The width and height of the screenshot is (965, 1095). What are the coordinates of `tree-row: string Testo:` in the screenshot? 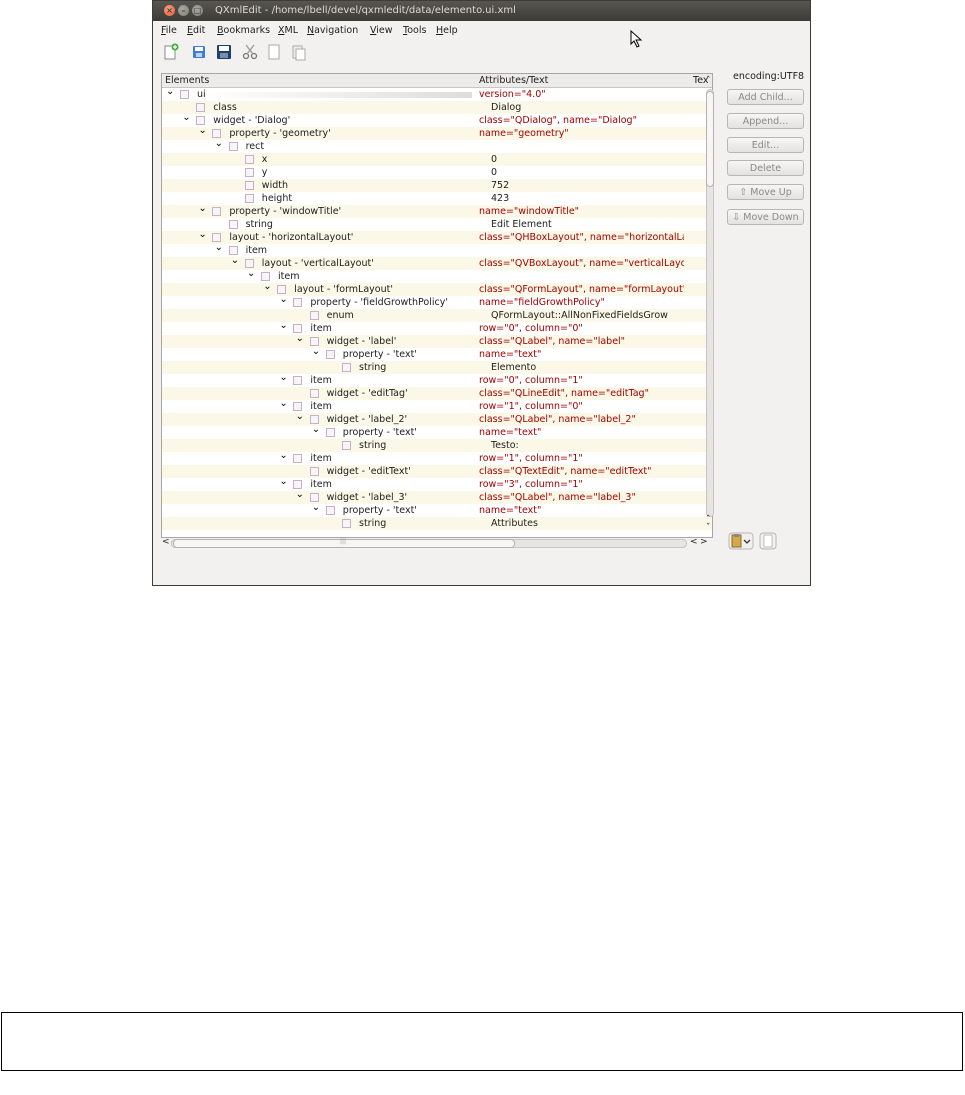 It's located at (437, 445).